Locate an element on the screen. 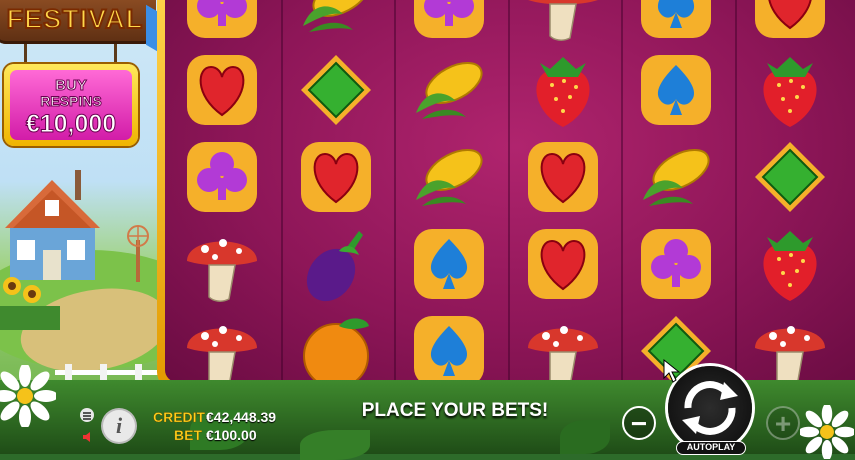 The height and width of the screenshot is (460, 855). eggplant-symbol is located at coordinates (334, 266).